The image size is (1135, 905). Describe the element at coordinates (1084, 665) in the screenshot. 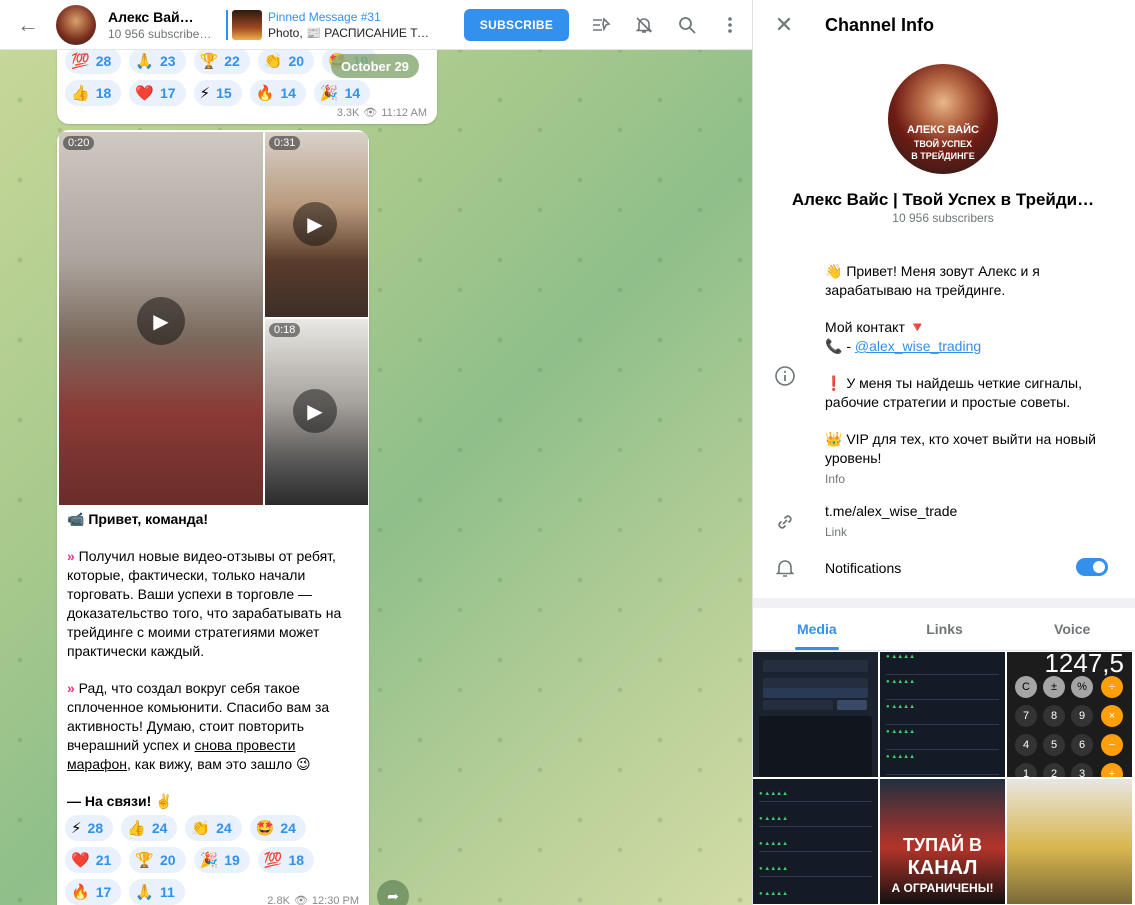

I see `calculator-display: 1247,5` at that location.